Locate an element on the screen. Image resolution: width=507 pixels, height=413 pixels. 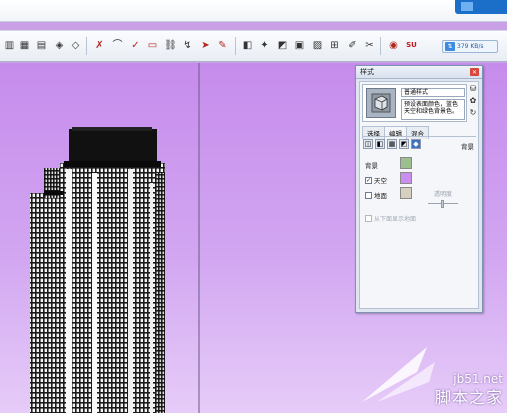
style-tabs: 选择 编辑 混合 is located at coordinates (395, 132).